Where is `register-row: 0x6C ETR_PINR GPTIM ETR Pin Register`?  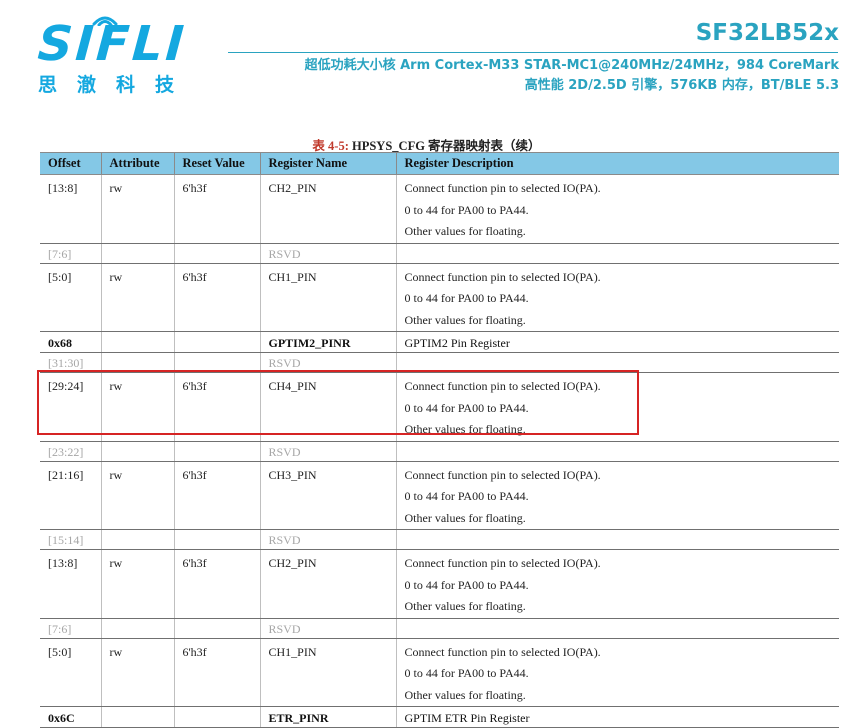
register-row: 0x6C ETR_PINR GPTIM ETR Pin Register is located at coordinates (439, 717).